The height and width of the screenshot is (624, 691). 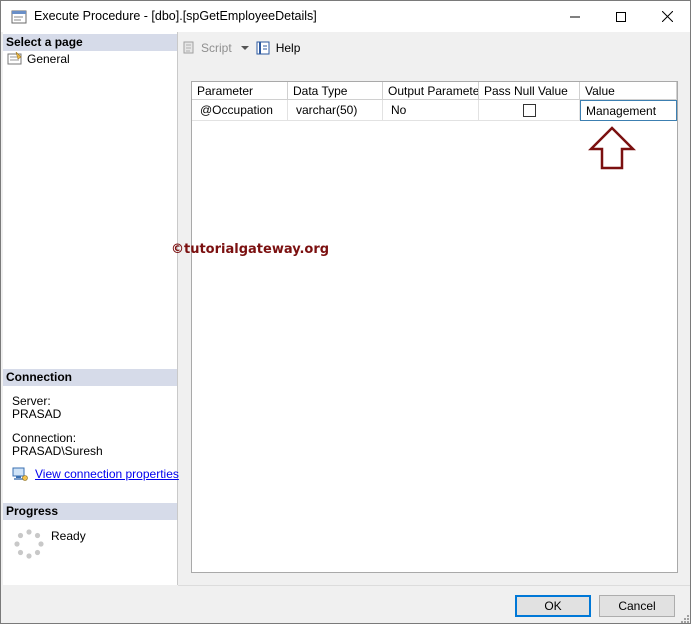 What do you see at coordinates (553, 606) in the screenshot?
I see `ok-button: OK` at bounding box center [553, 606].